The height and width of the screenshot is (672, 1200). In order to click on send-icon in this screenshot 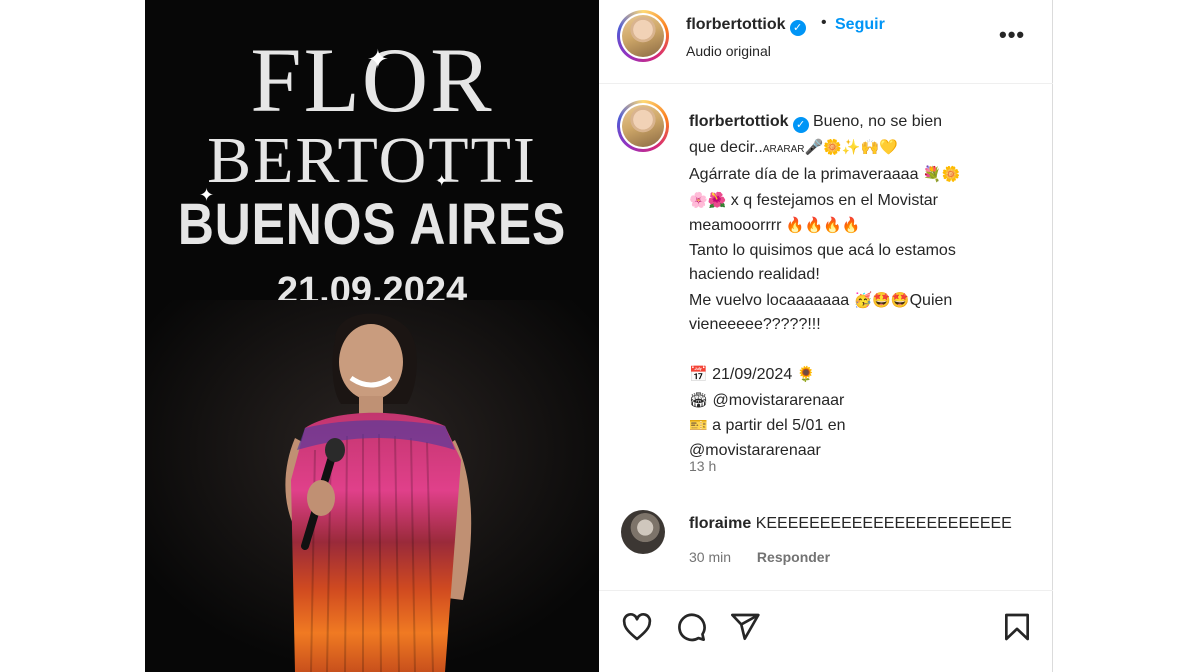, I will do `click(745, 627)`.